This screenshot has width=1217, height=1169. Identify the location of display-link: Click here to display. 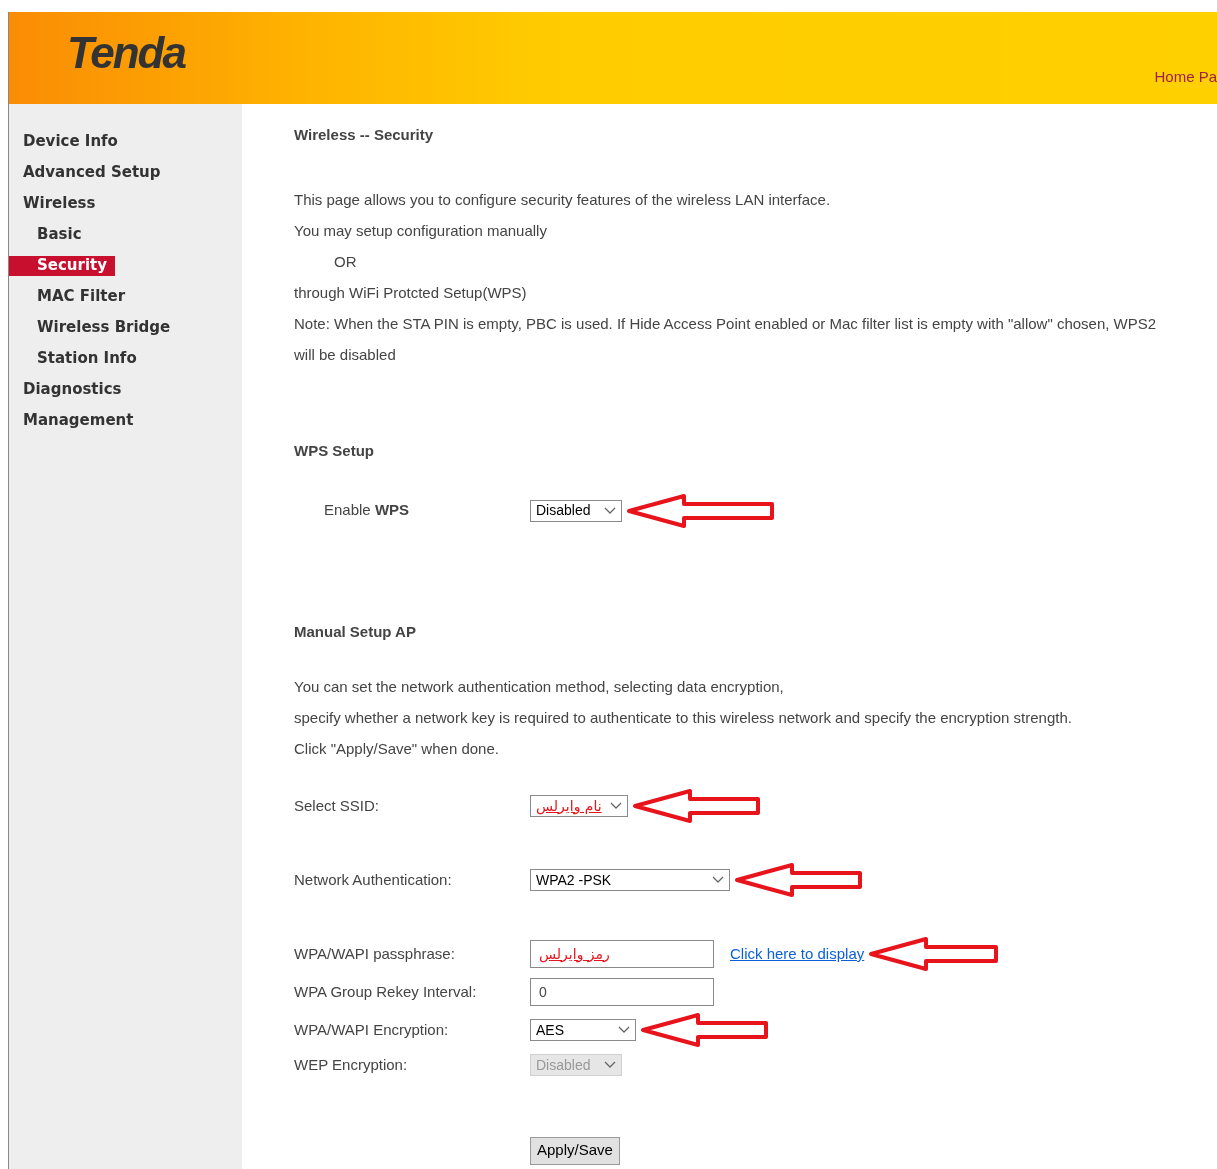
(797, 954).